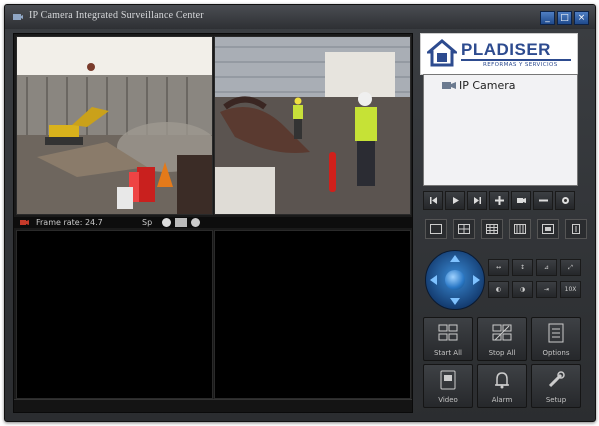 This screenshot has height=426, width=599. I want to click on ptz-joystick, so click(455, 280).